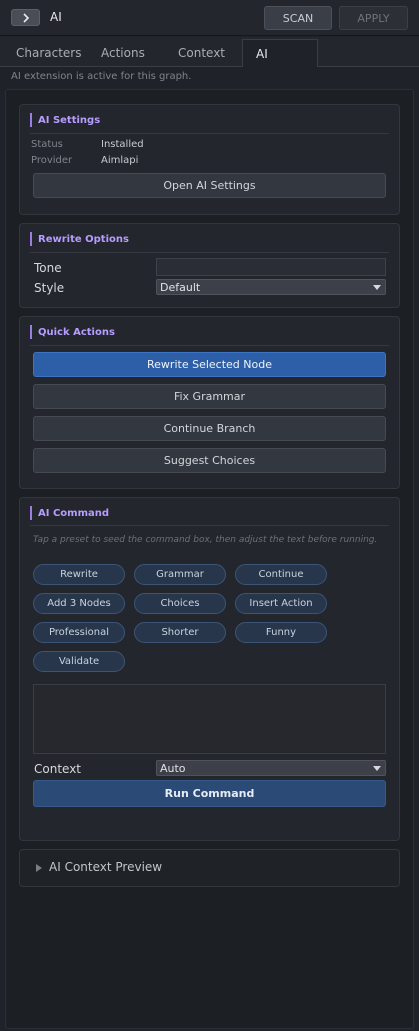 Image resolution: width=419 pixels, height=1031 pixels. I want to click on preset-grammar-chip: Grammar, so click(180, 574).